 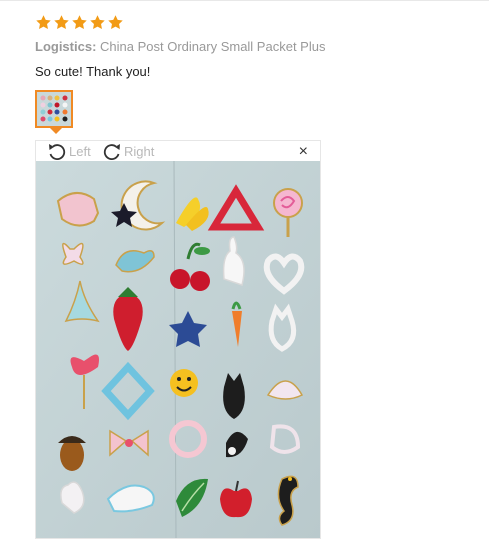 I want to click on rotate-left-label: Left, so click(x=80, y=151).